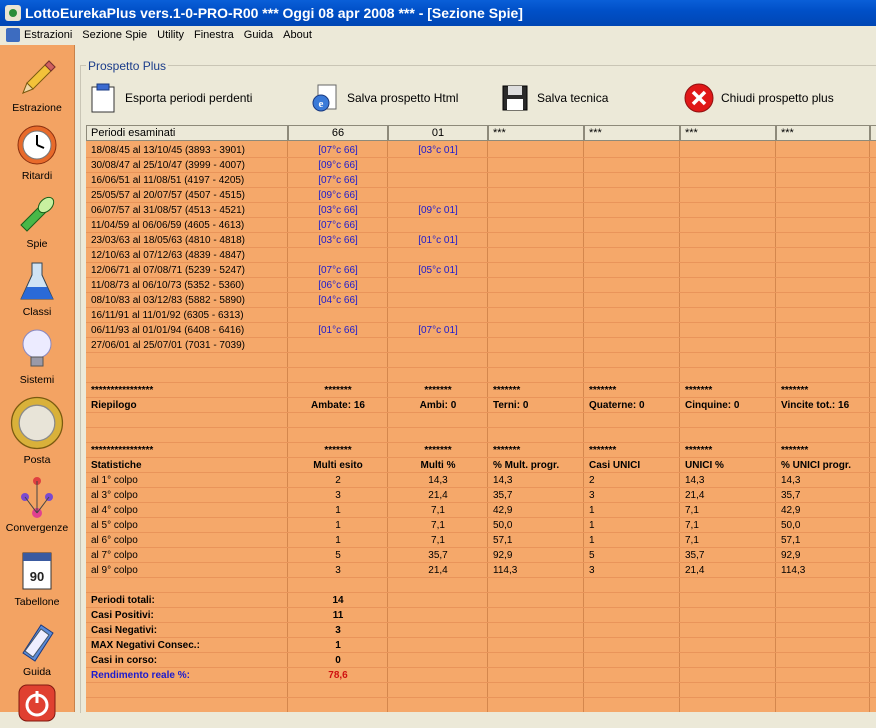 The height and width of the screenshot is (728, 876). What do you see at coordinates (189, 465) in the screenshot?
I see `statistiche-header: Statistiche` at bounding box center [189, 465].